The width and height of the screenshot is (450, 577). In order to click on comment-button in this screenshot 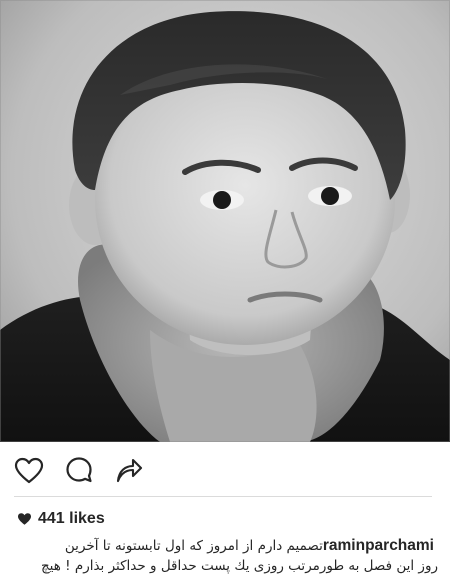, I will do `click(79, 470)`.